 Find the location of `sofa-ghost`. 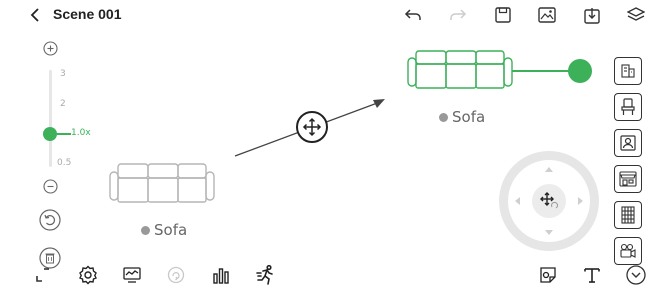

sofa-ghost is located at coordinates (163, 184).